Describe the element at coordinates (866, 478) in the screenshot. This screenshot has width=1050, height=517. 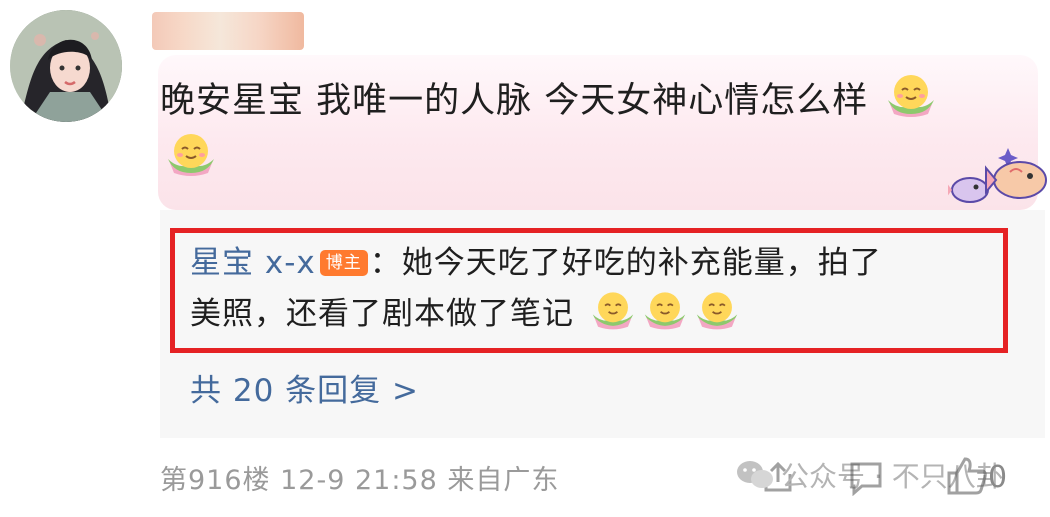
I see `comment-icon` at that location.